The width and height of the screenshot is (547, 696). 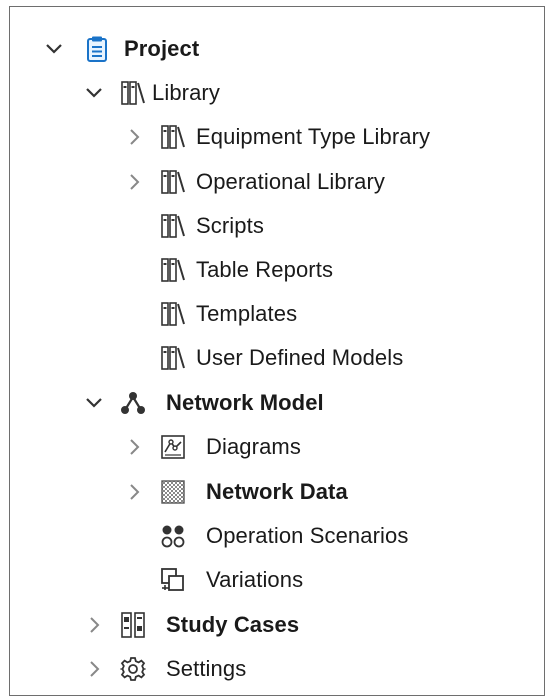 I want to click on clipboard-icon, so click(x=97, y=49).